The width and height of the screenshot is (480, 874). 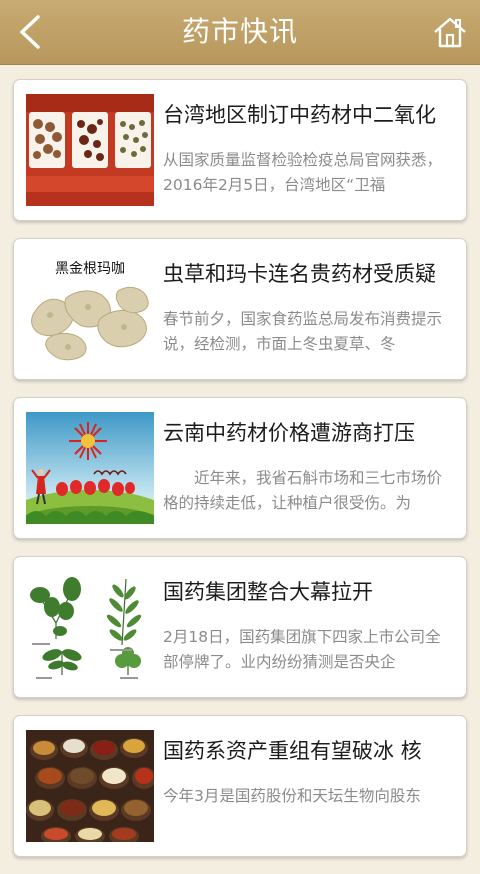 I want to click on herbal-slices-photo, so click(x=90, y=150).